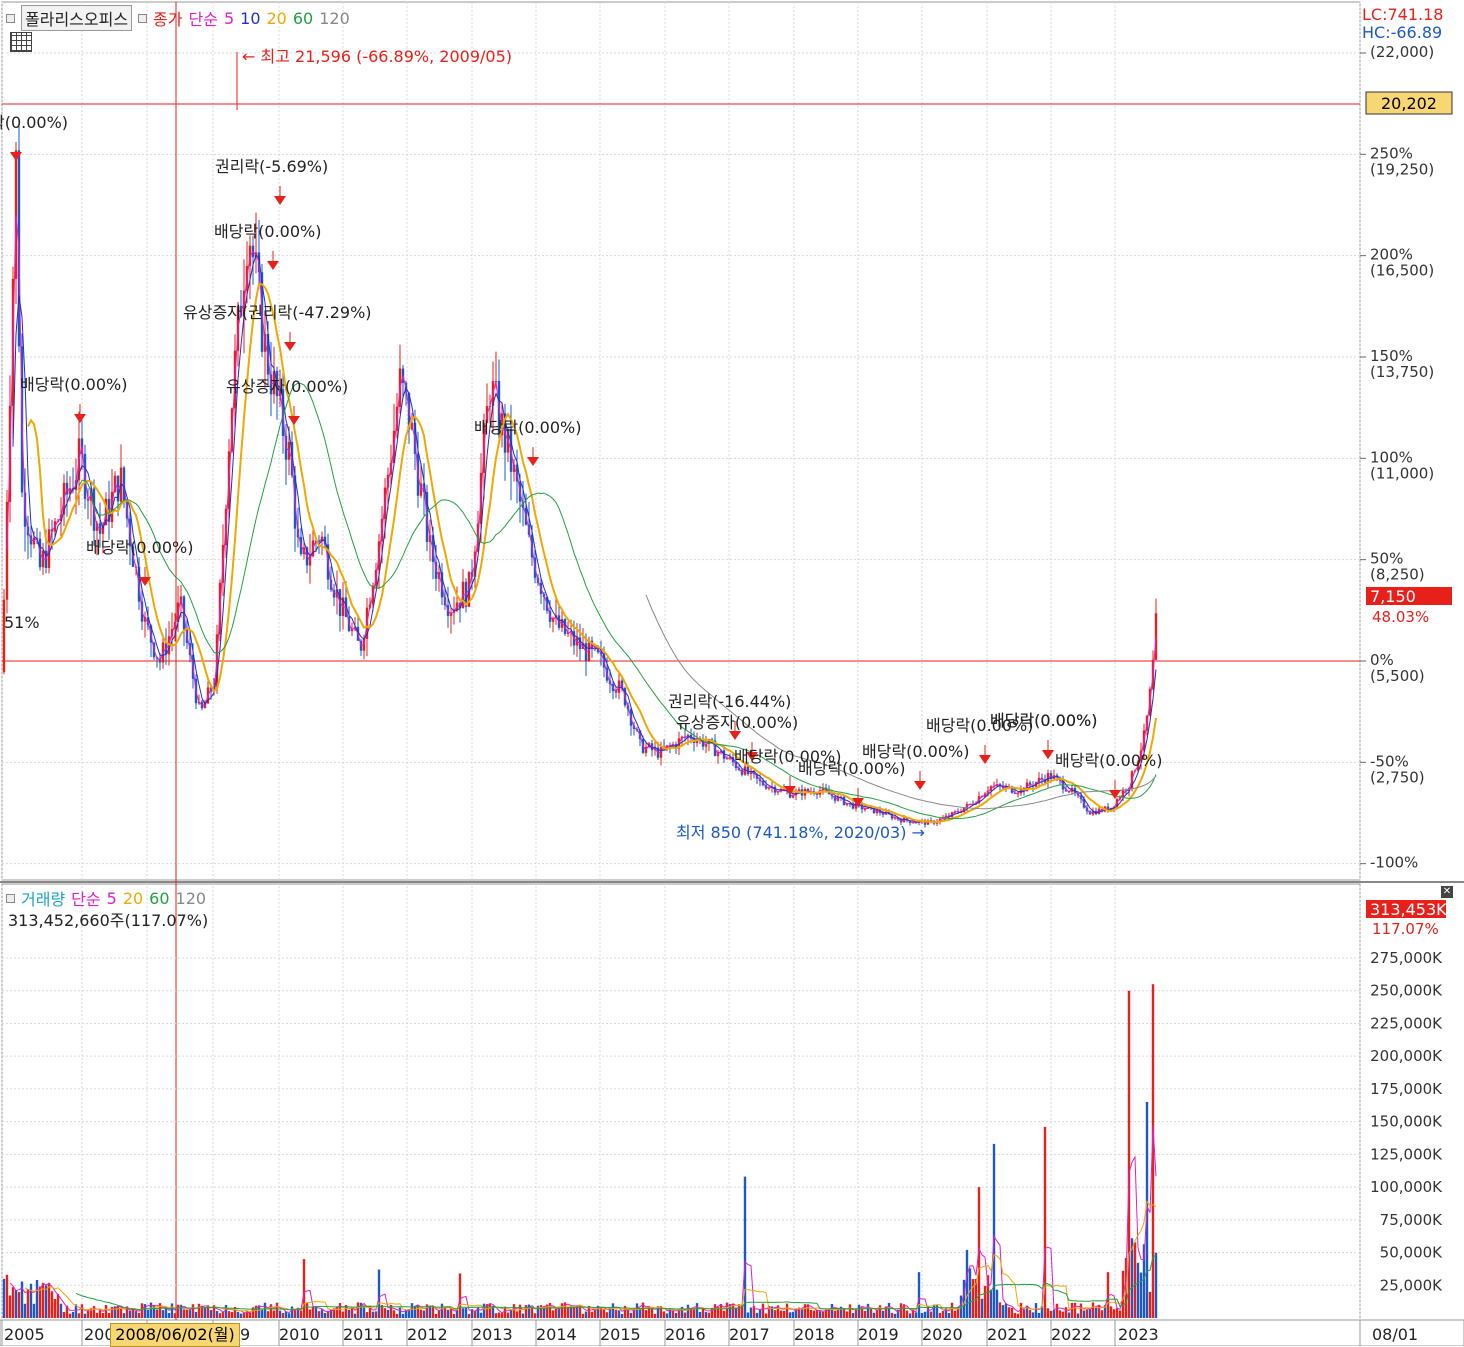 This screenshot has width=1464, height=1347. I want to click on vol-ma-5: 5, so click(111, 898).